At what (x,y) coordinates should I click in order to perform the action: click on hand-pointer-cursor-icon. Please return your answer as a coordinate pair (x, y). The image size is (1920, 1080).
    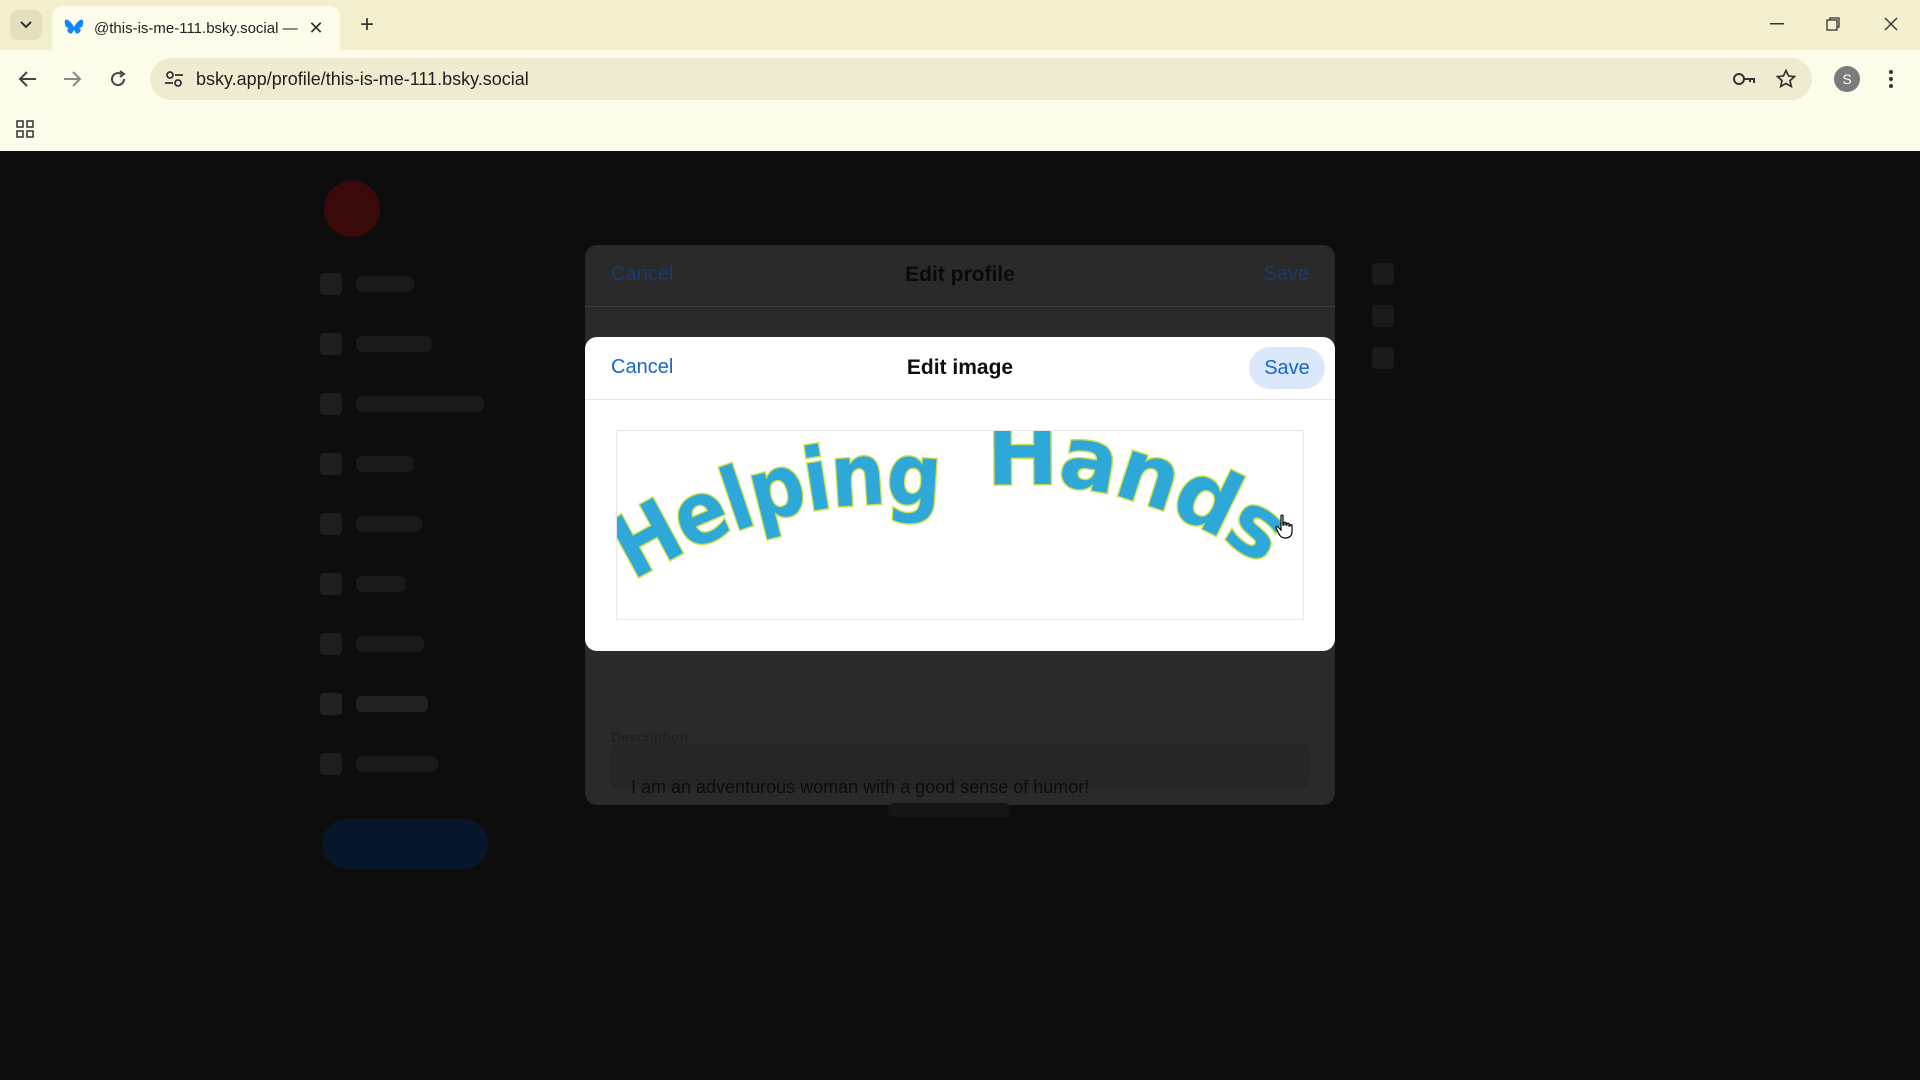
    Looking at the image, I should click on (1284, 526).